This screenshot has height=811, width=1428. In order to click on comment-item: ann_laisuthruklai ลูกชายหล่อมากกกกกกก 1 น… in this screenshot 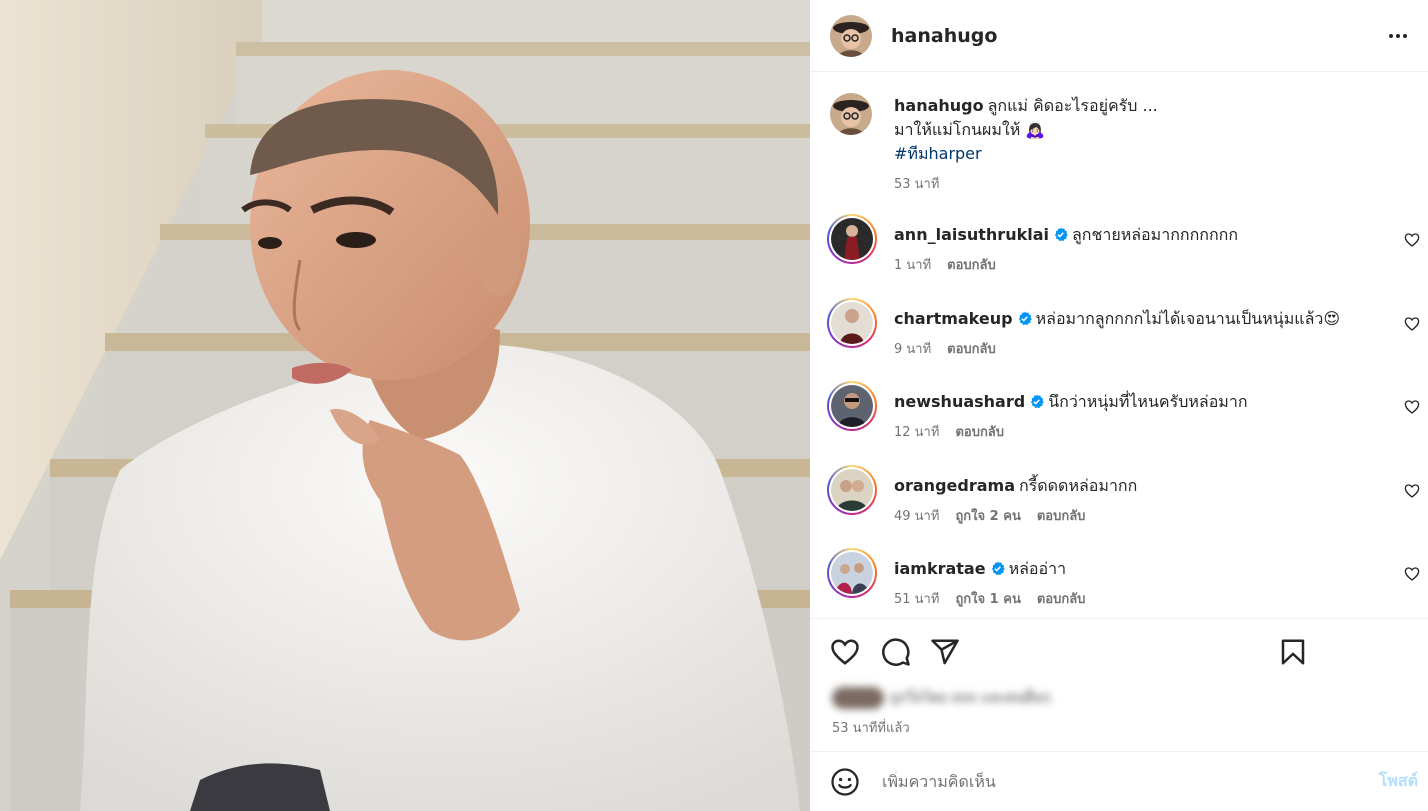, I will do `click(1119, 253)`.